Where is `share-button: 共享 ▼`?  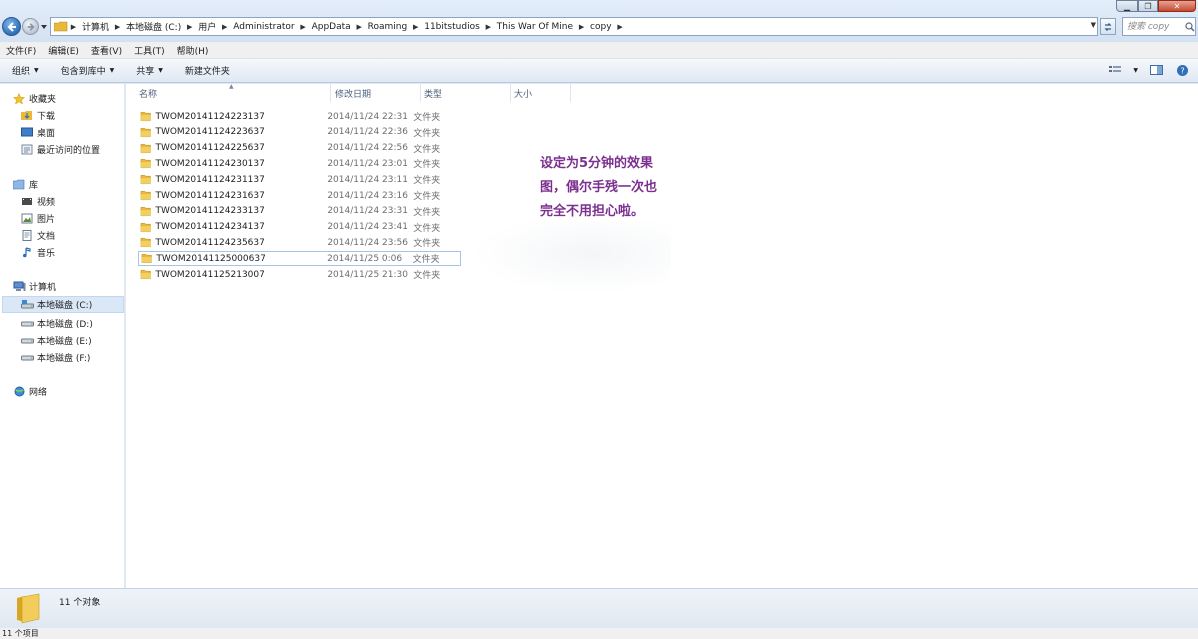 share-button: 共享 ▼ is located at coordinates (149, 70).